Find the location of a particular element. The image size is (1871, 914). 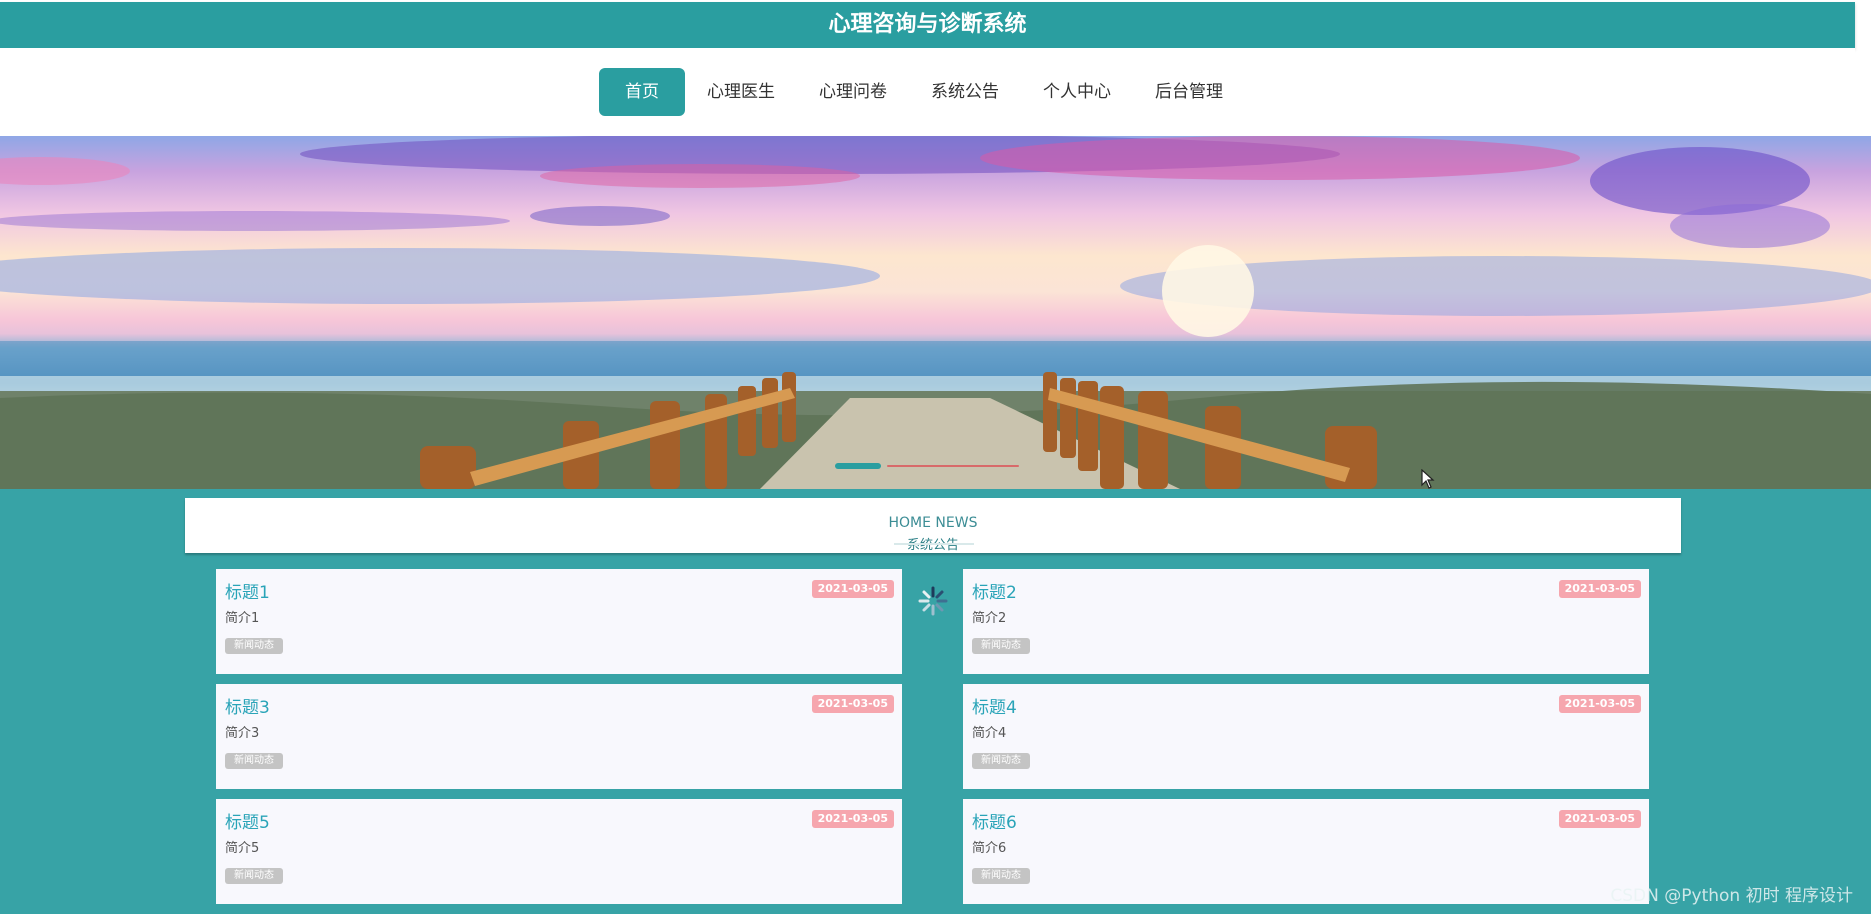

news-card-title: 标题5 is located at coordinates (247, 820).